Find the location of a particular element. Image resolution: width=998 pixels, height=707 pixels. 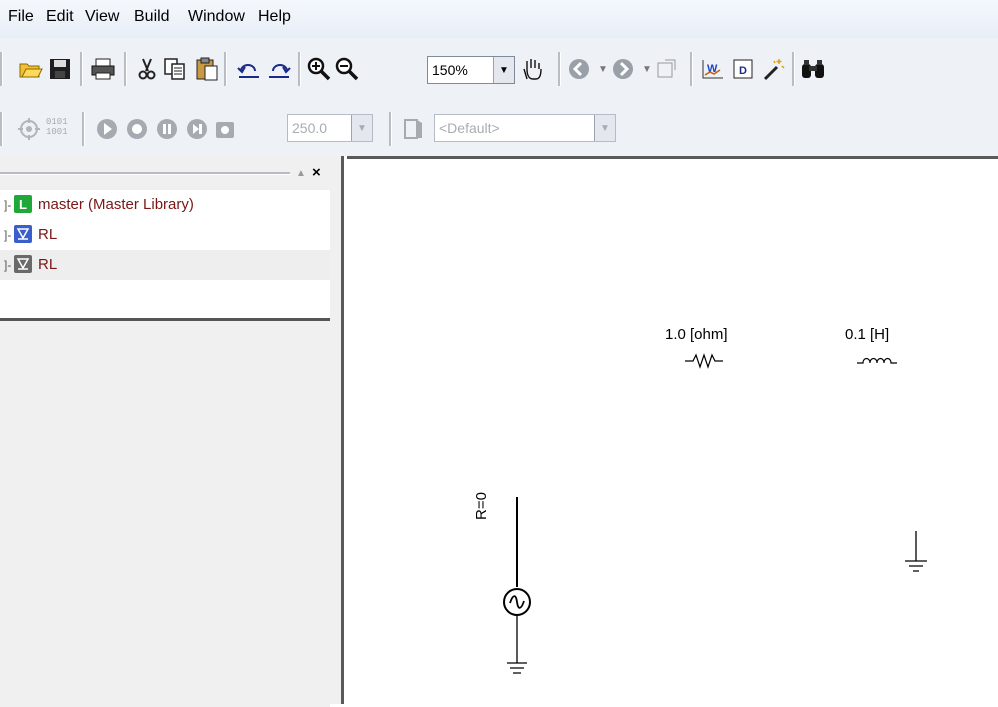

step-icon is located at coordinates (197, 129).